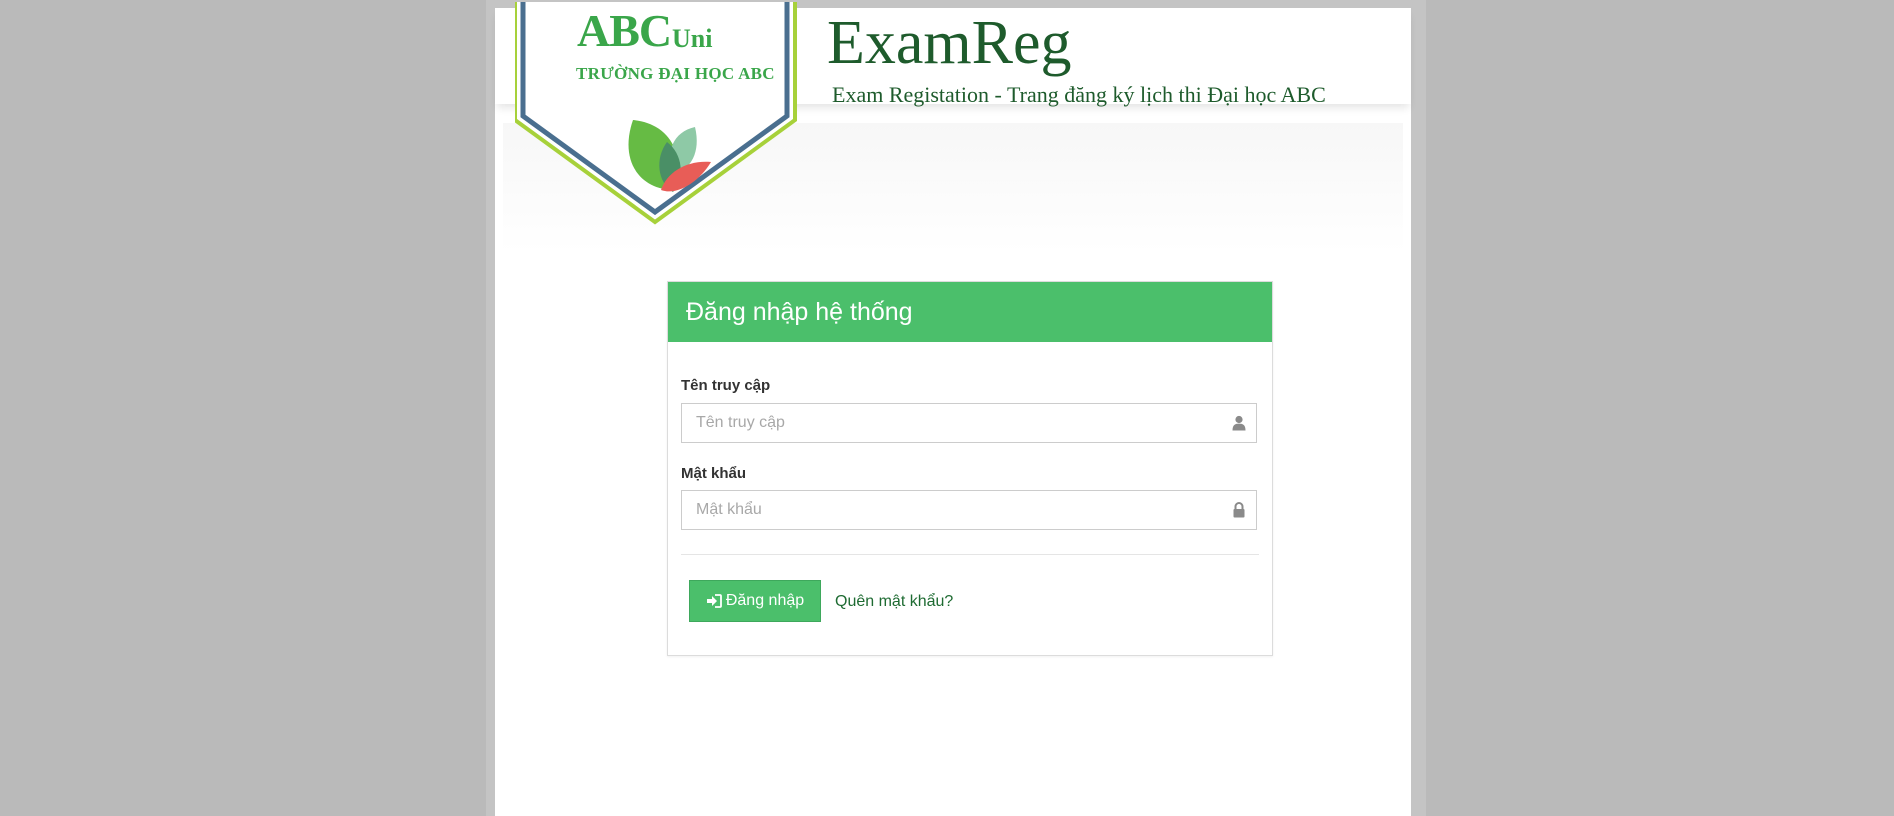 The image size is (1894, 816). What do you see at coordinates (624, 30) in the screenshot?
I see `brand-abc-text: ABC` at bounding box center [624, 30].